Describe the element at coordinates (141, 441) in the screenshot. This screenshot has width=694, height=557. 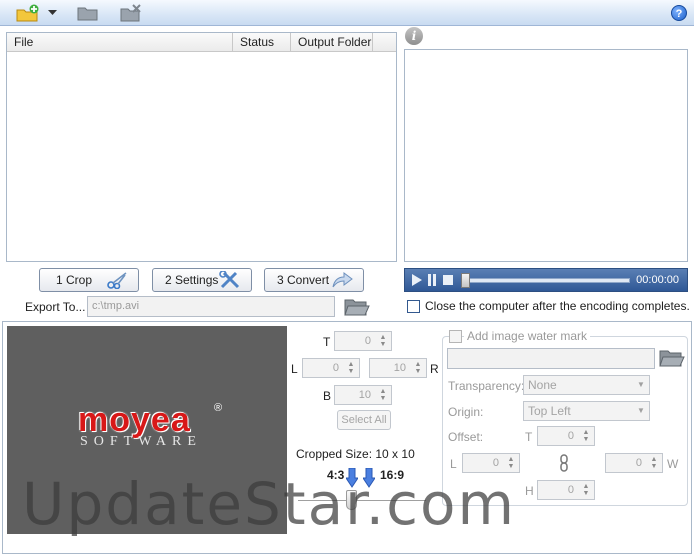
I see `moyea-logo-sub: SOFTWARE` at that location.